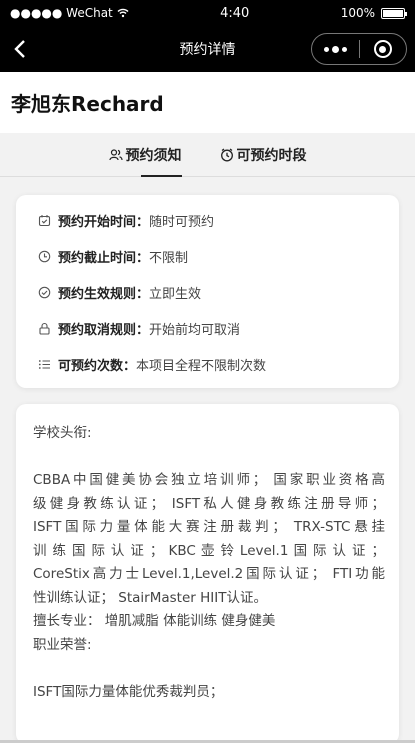 The width and height of the screenshot is (415, 743). What do you see at coordinates (44, 364) in the screenshot?
I see `list-icon` at bounding box center [44, 364].